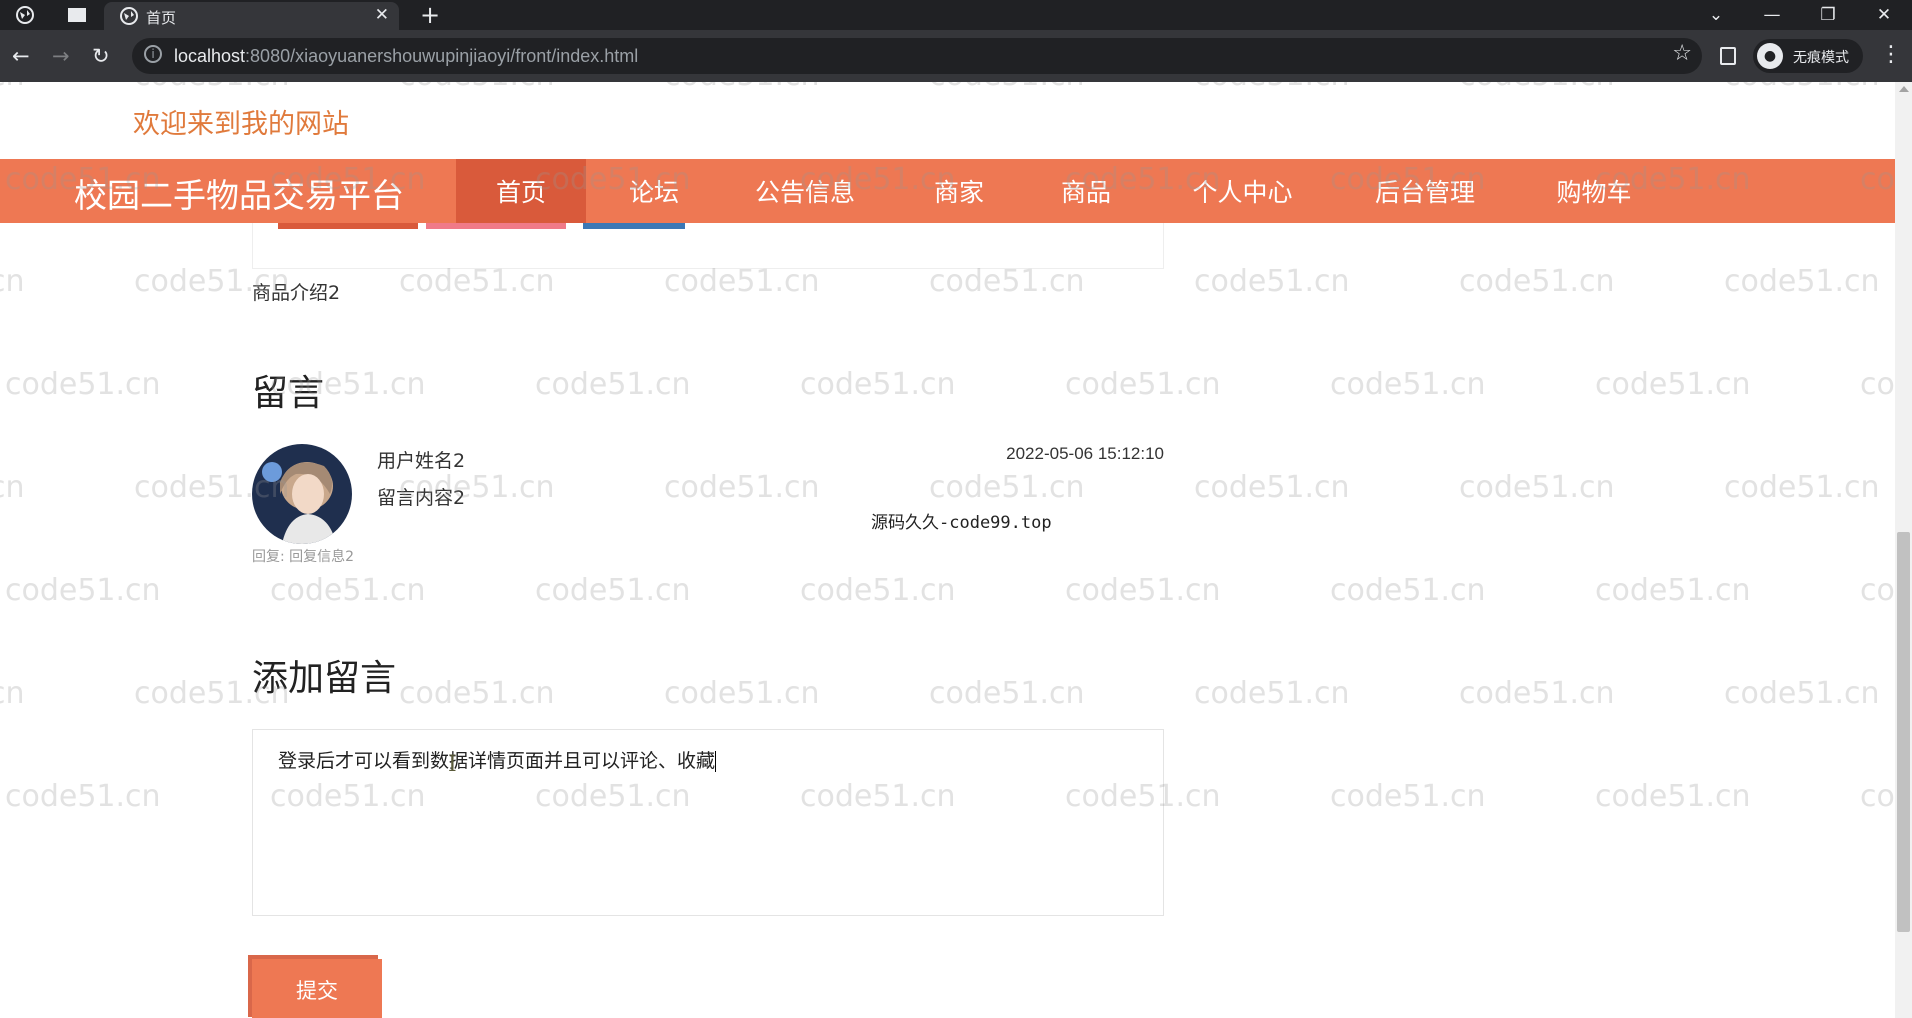 This screenshot has width=1912, height=1018. What do you see at coordinates (161, 18) in the screenshot?
I see `tab-title: 首页` at bounding box center [161, 18].